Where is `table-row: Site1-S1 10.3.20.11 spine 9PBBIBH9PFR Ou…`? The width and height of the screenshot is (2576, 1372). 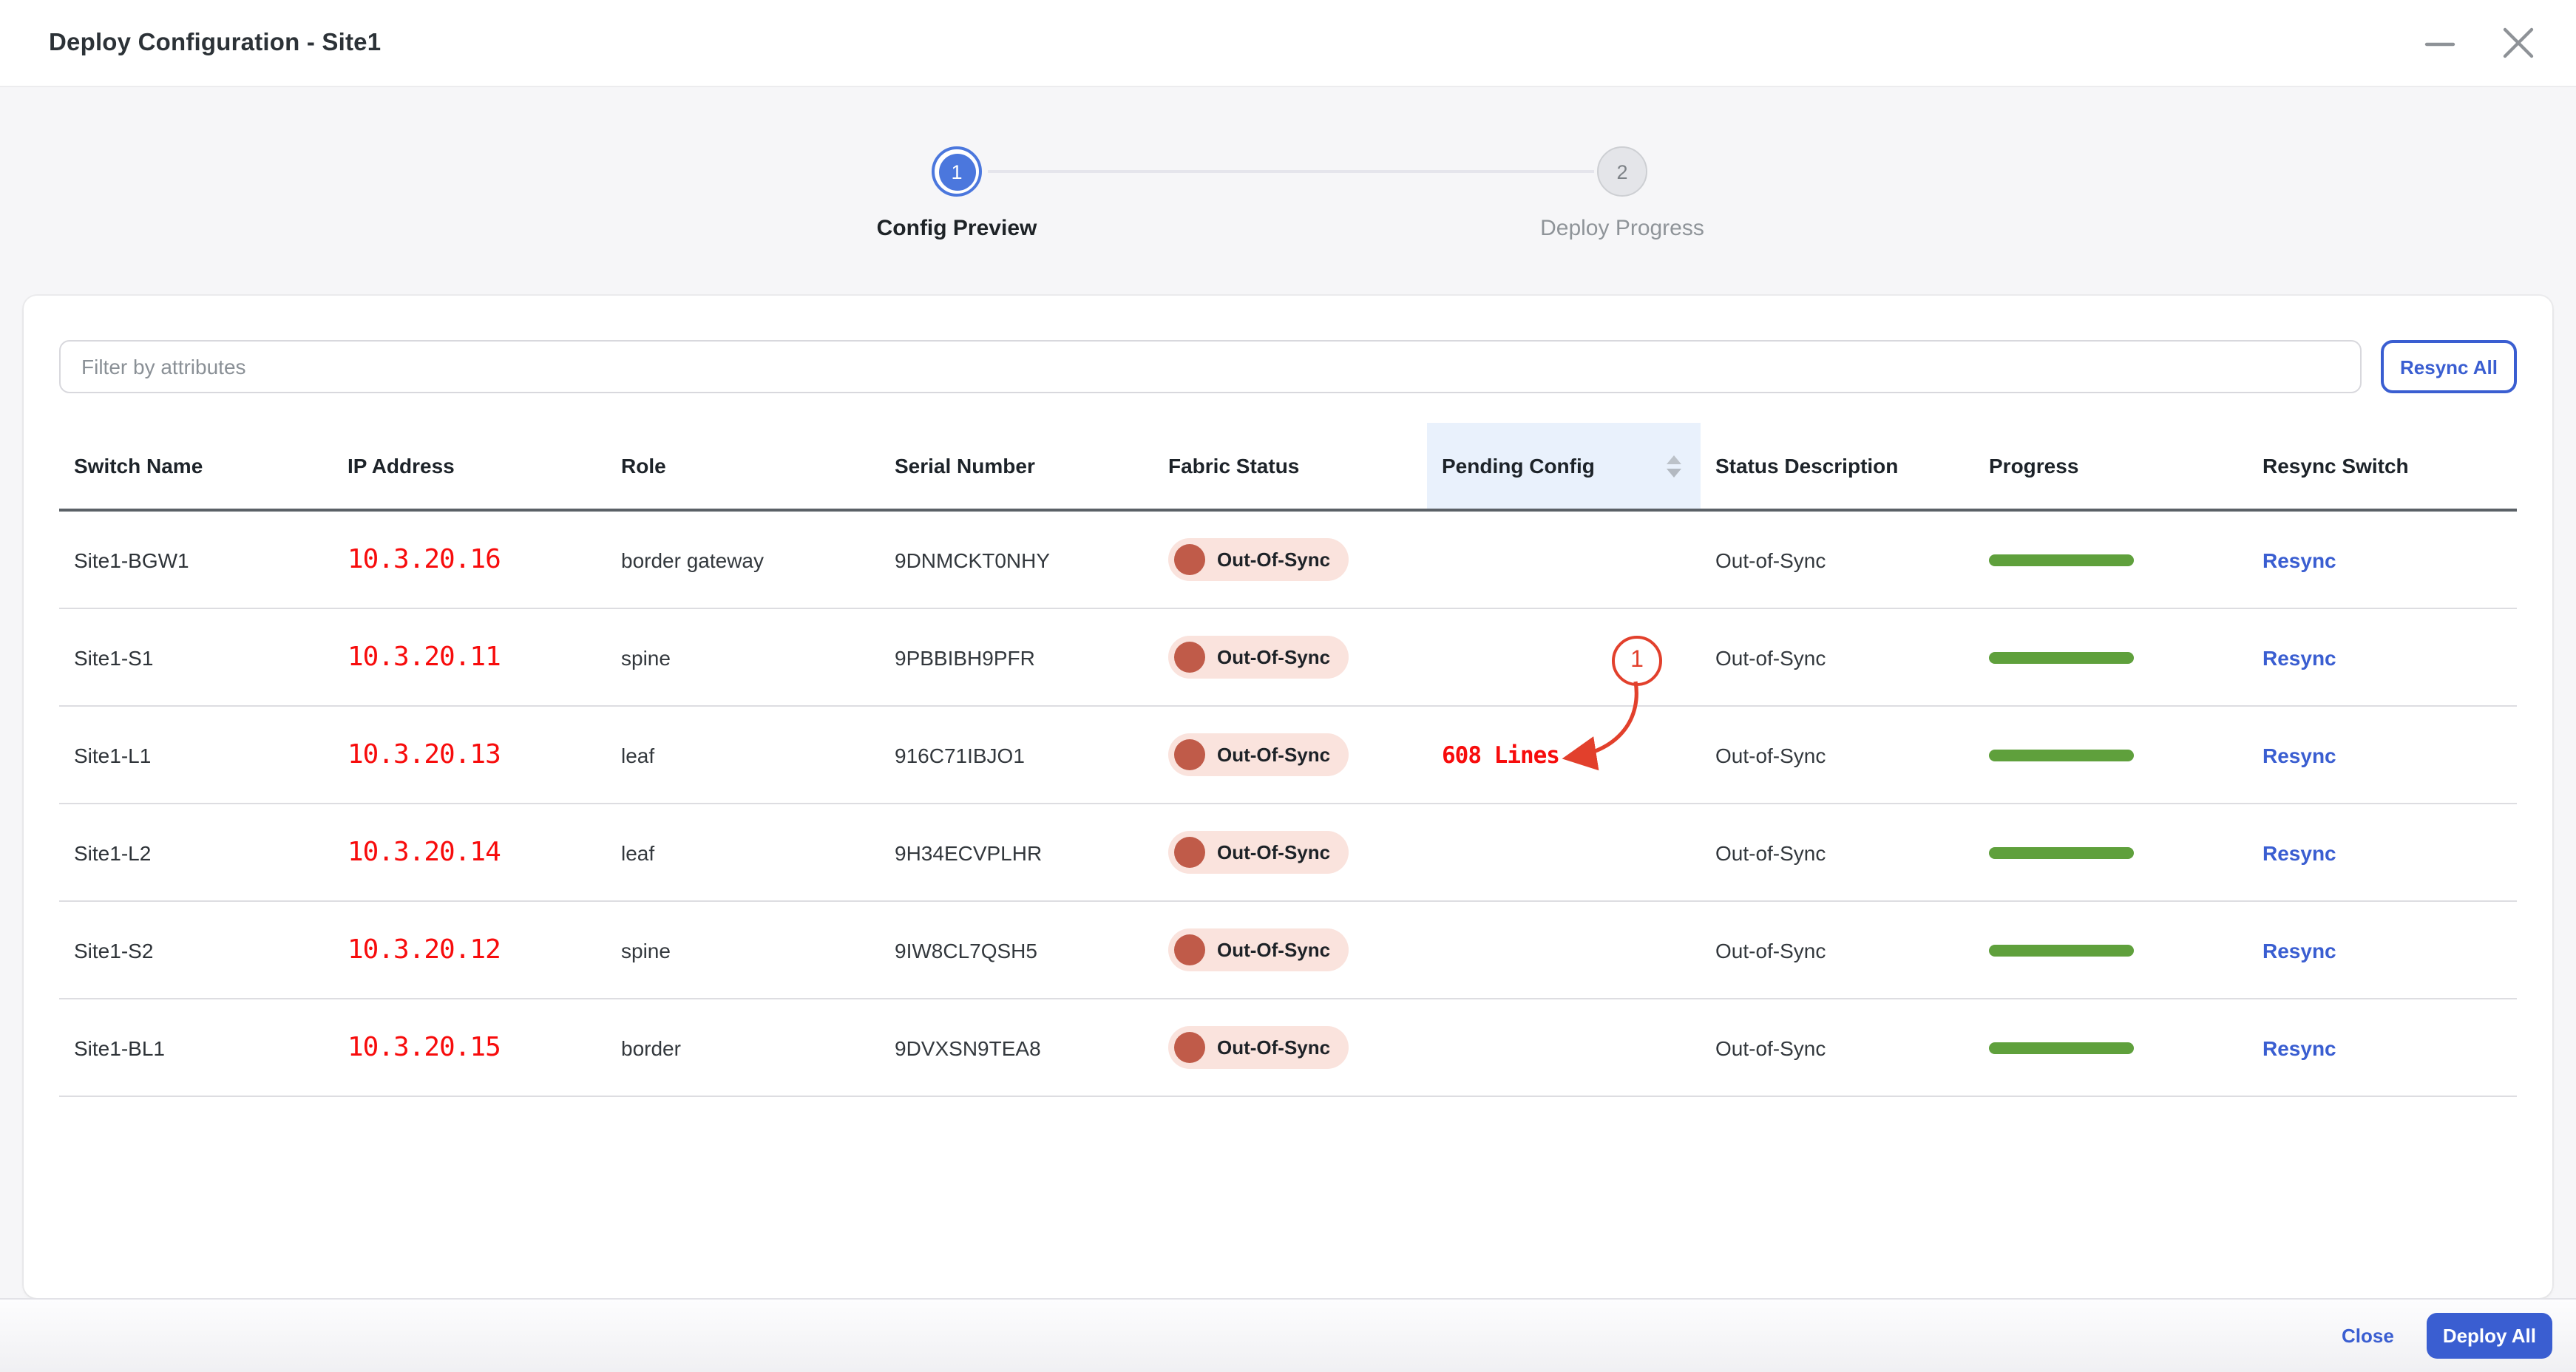
table-row: Site1-S1 10.3.20.11 spine 9PBBIBH9PFR Ou… is located at coordinates (1288, 658).